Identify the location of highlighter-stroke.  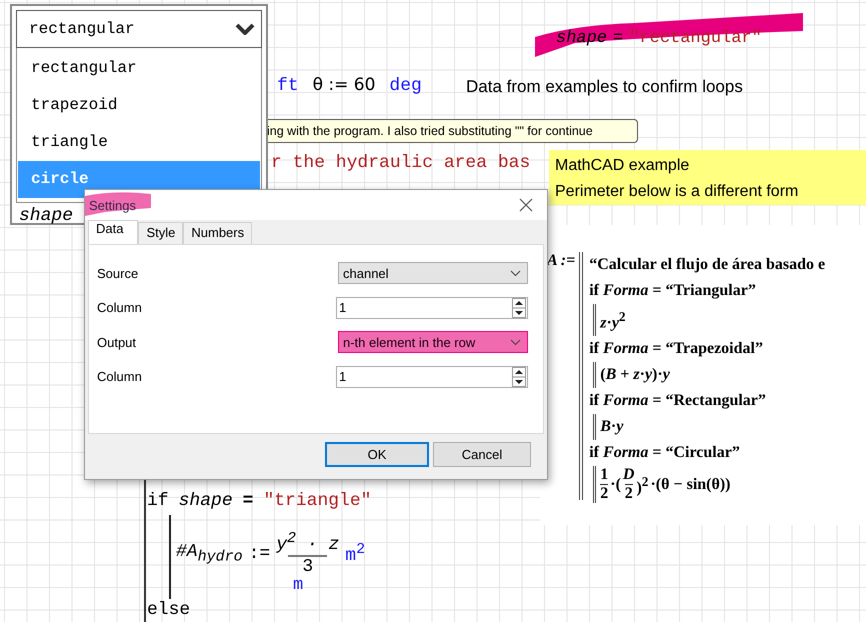
(118, 204).